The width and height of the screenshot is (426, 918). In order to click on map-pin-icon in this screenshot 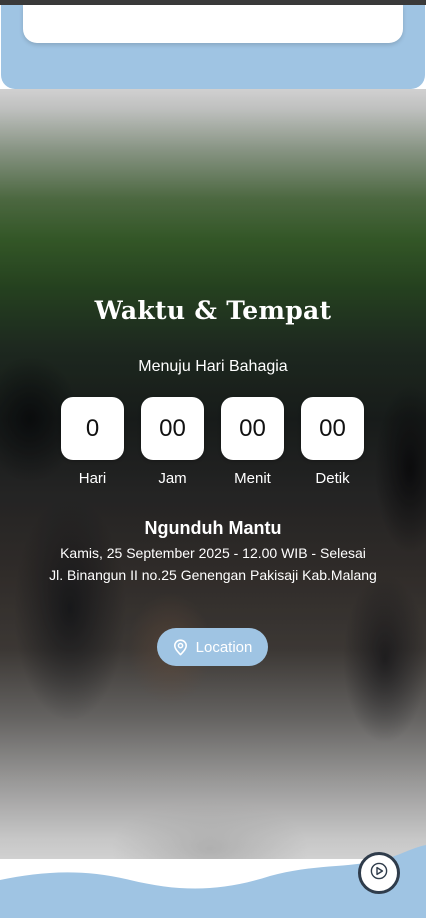, I will do `click(180, 647)`.